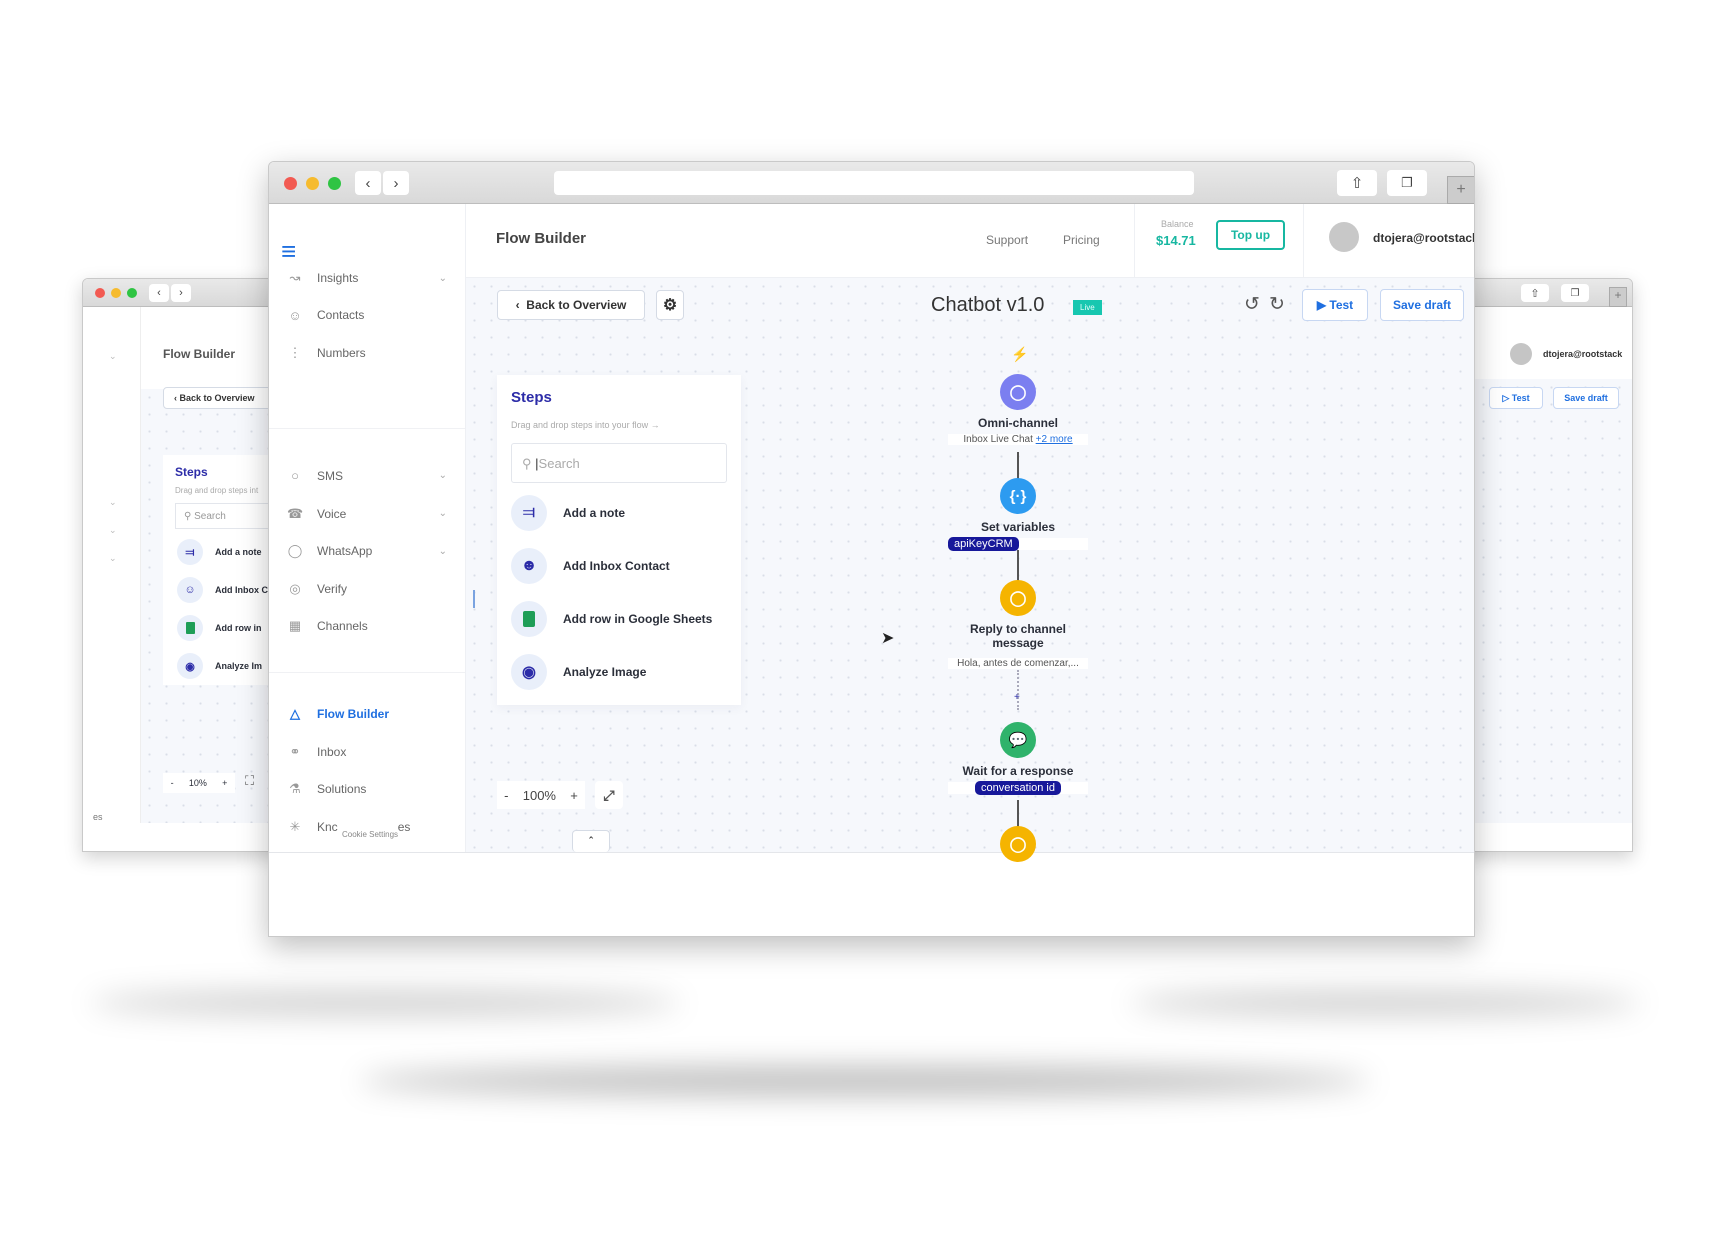 This screenshot has height=1246, width=1717. What do you see at coordinates (367, 714) in the screenshot?
I see `sidebar-item-flow-builder: △ Flow Builder` at bounding box center [367, 714].